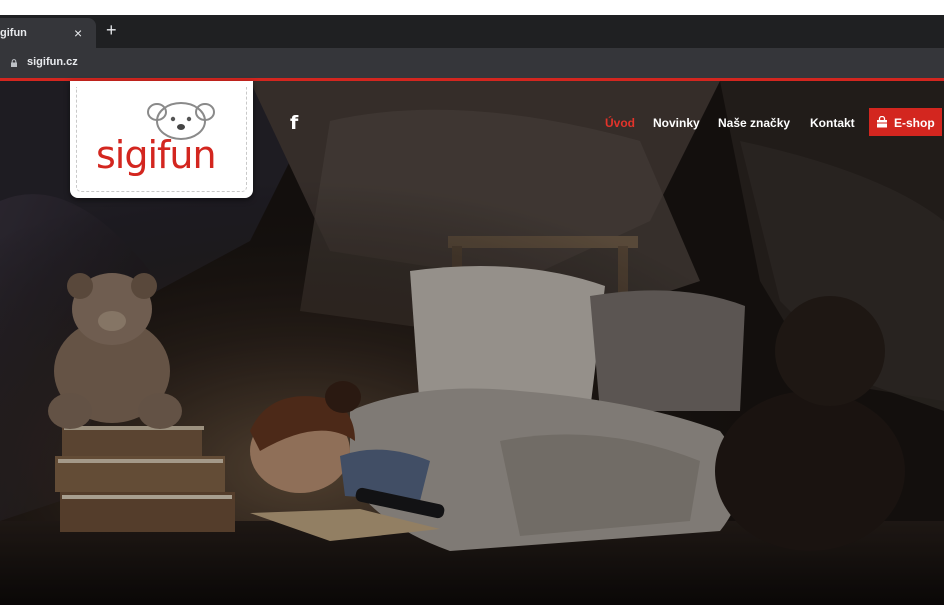  I want to click on shopping-bag-icon, so click(882, 122).